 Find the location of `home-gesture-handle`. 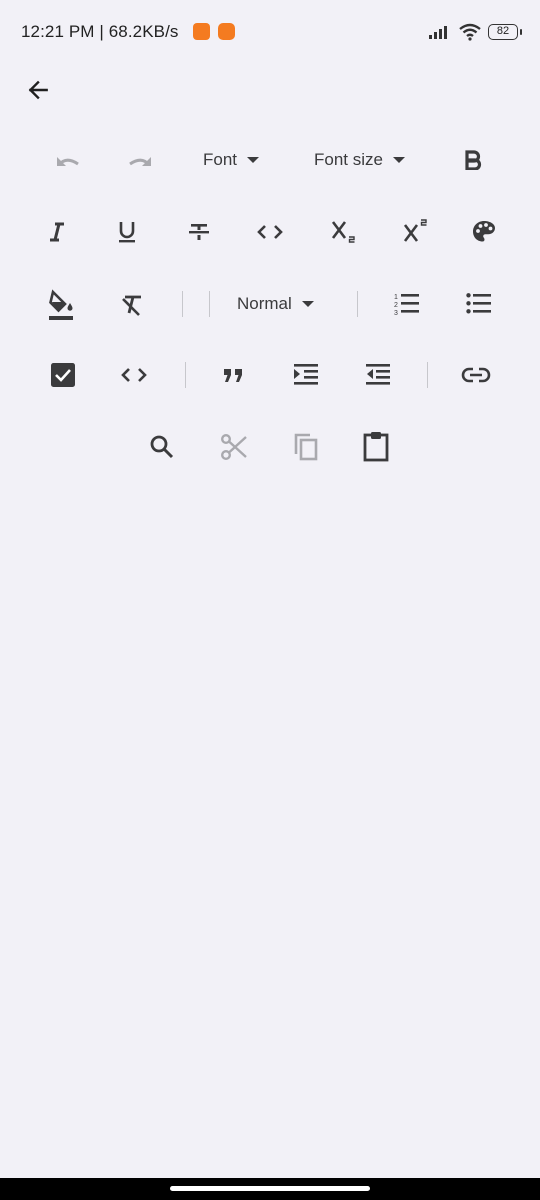

home-gesture-handle is located at coordinates (270, 1188).